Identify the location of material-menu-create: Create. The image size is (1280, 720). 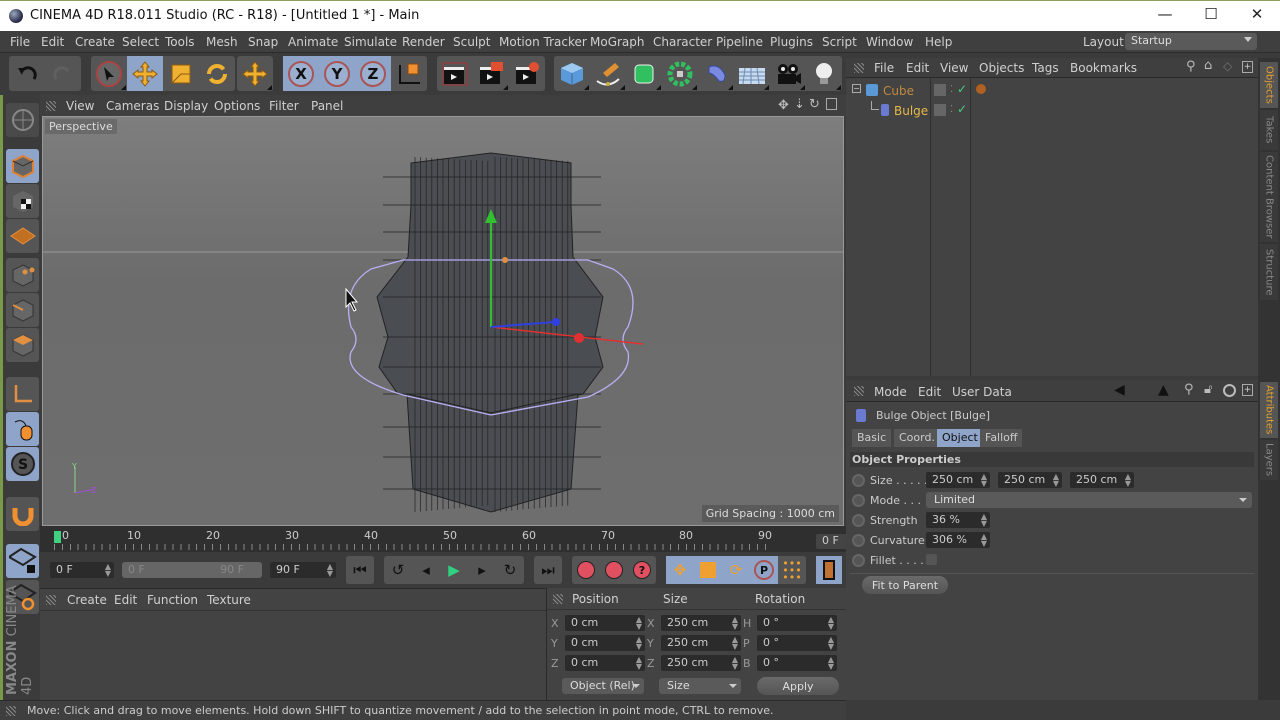
(87, 600).